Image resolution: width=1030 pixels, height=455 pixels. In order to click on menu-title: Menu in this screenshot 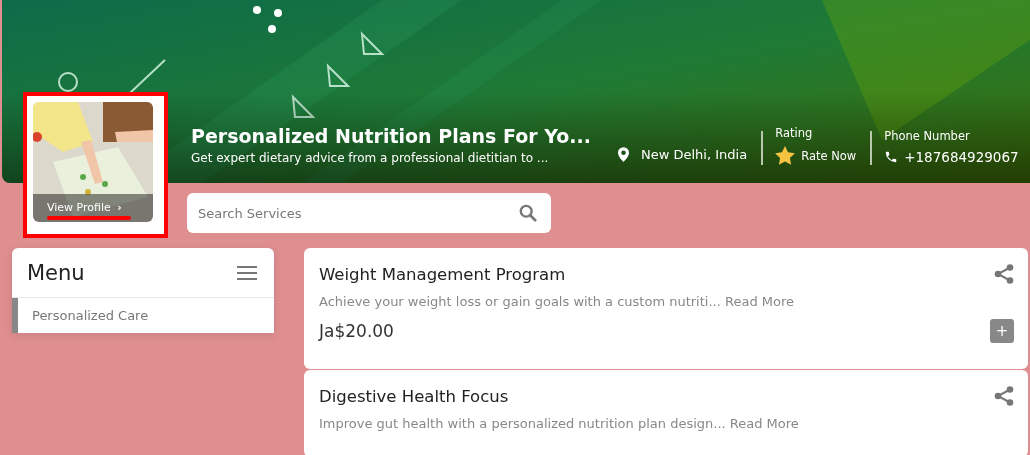, I will do `click(56, 272)`.